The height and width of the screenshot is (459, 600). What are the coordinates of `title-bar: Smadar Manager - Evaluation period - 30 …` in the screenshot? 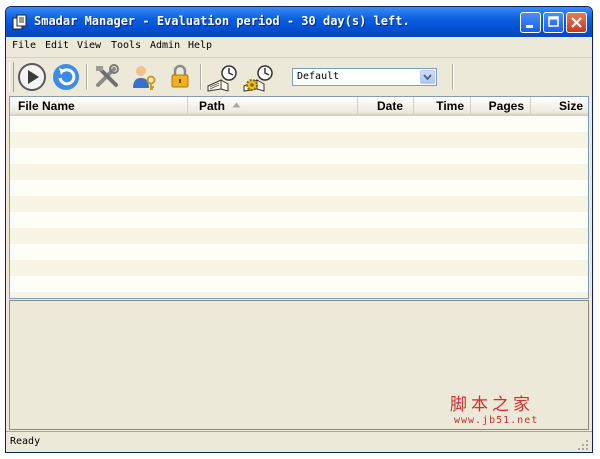 It's located at (299, 22).